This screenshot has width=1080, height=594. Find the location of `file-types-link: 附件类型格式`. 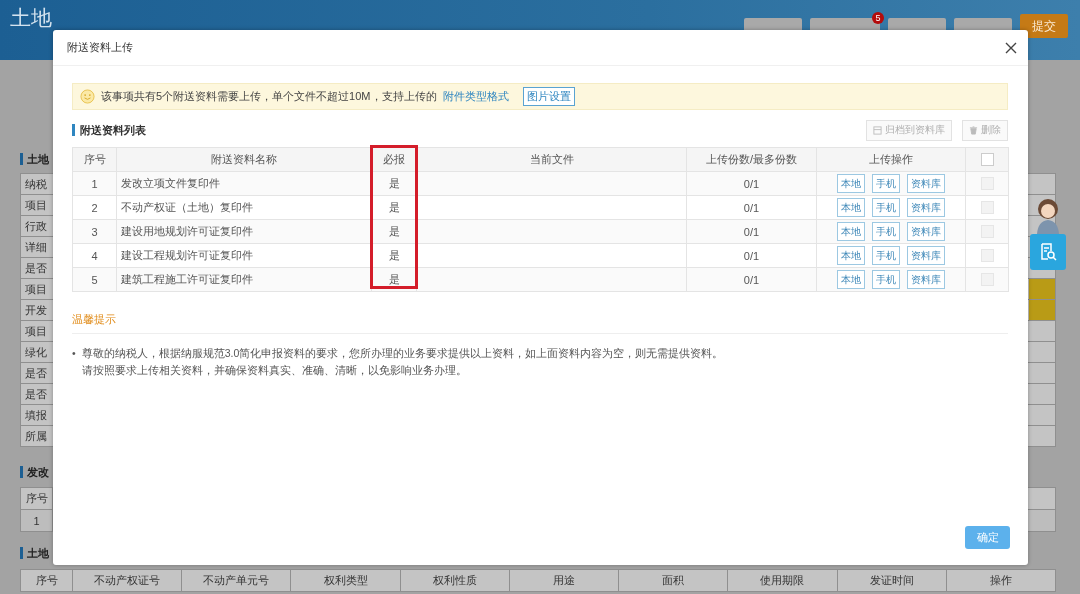

file-types-link: 附件类型格式 is located at coordinates (475, 96).